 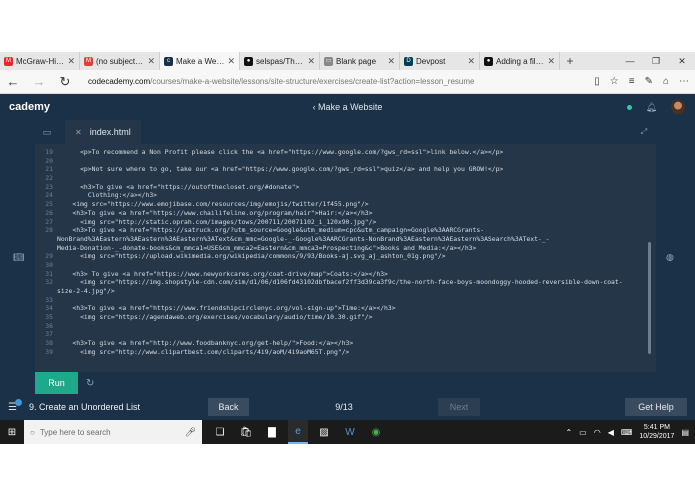 I want to click on browser-tab: M(no subject) - selsp✕, so click(x=120, y=61).